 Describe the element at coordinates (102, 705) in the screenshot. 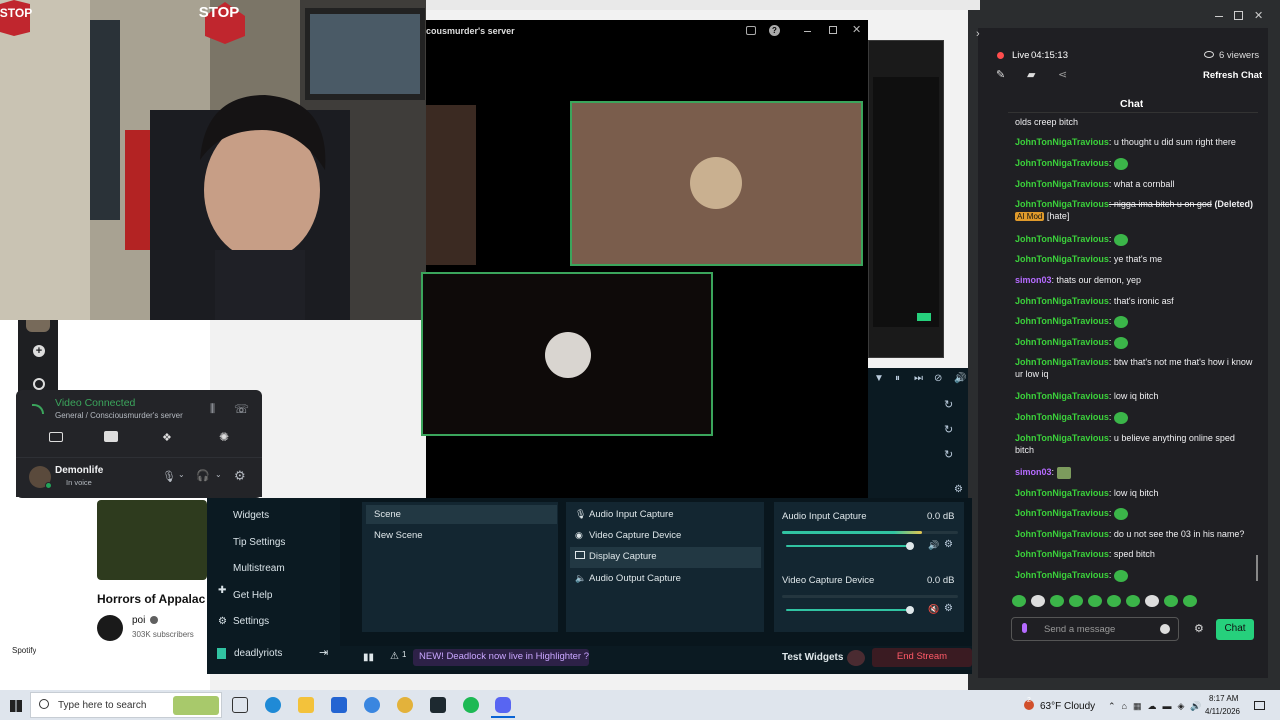

I see `search-placeholder: Type here to search` at that location.